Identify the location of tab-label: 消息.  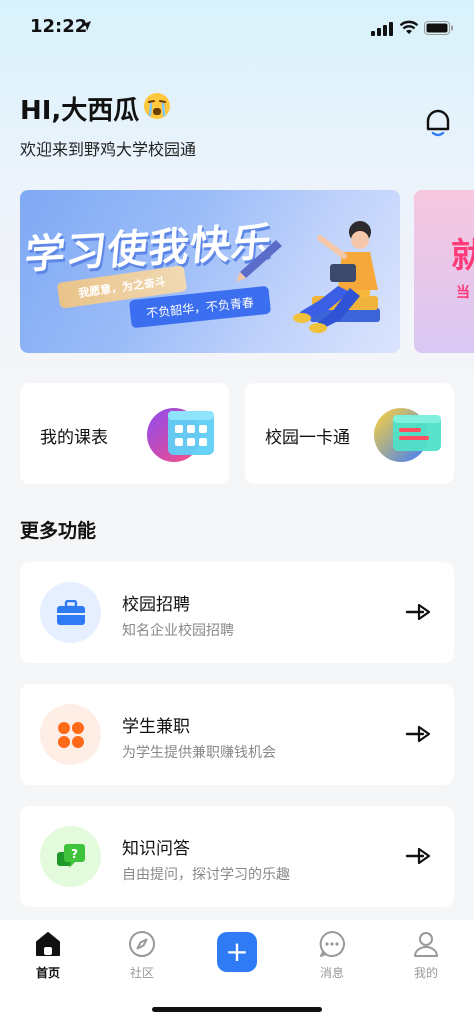
(331, 973).